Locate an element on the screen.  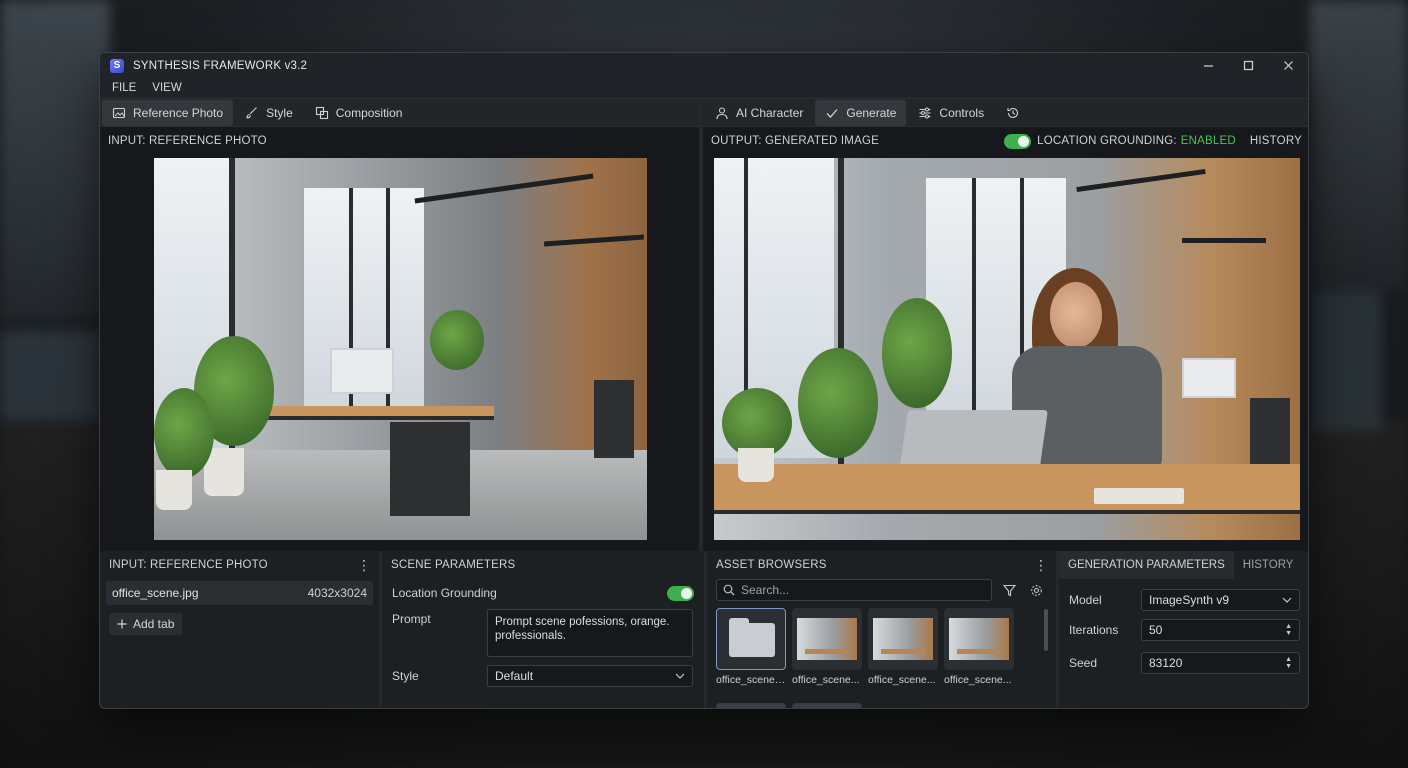
tab-label: Generate is located at coordinates (871, 112).